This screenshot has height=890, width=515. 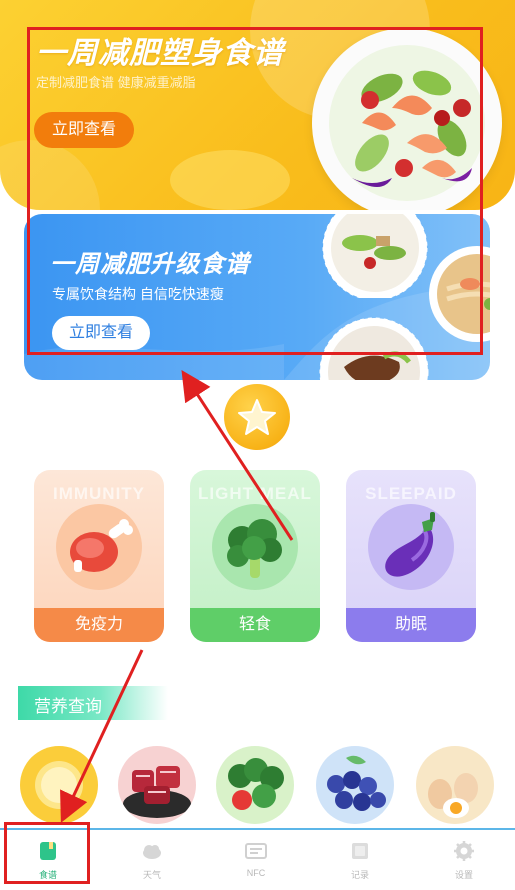 What do you see at coordinates (157, 792) in the screenshot?
I see `meat-icon` at bounding box center [157, 792].